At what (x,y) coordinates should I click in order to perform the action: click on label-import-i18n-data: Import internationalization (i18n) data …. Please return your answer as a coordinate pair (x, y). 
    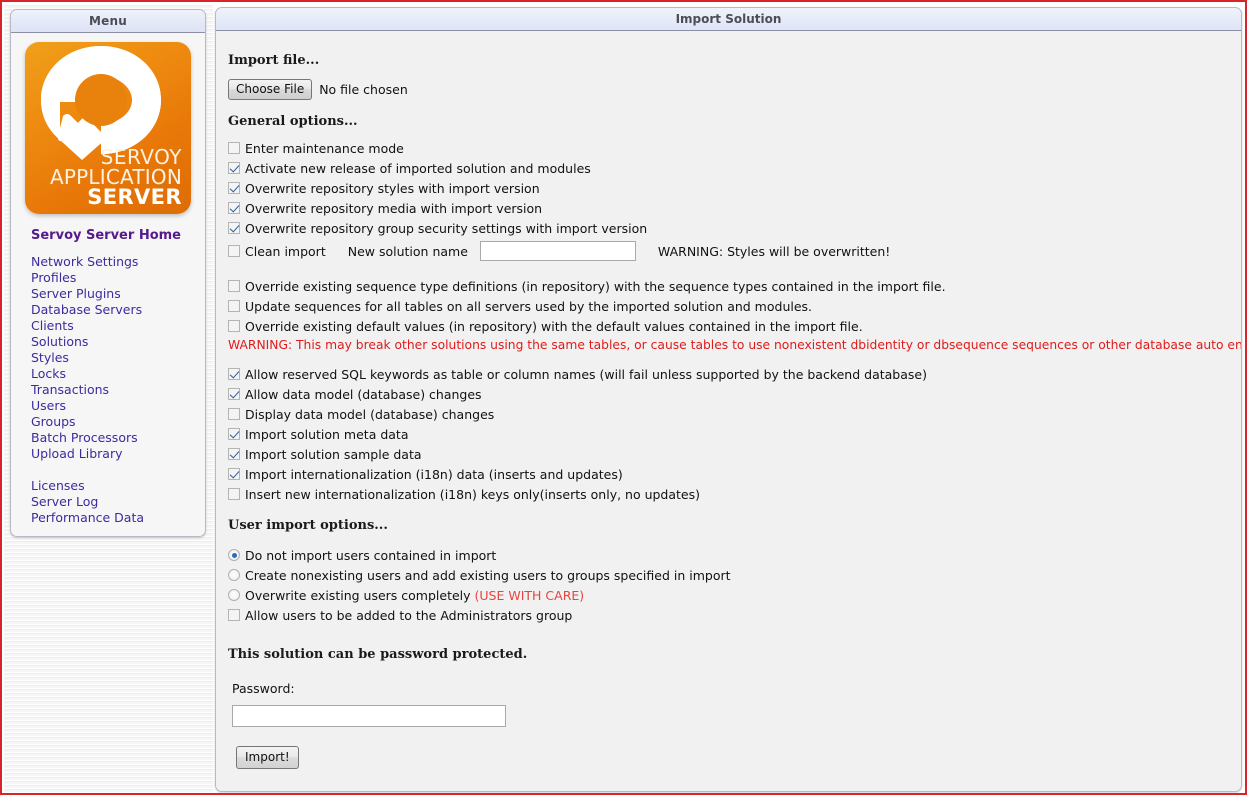
    Looking at the image, I should click on (434, 474).